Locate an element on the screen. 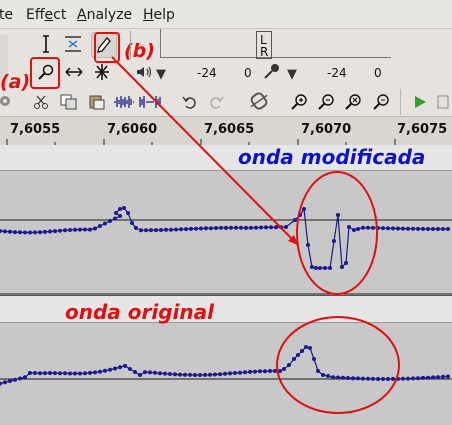 Image resolution: width=452 pixels, height=425 pixels. redo-icon is located at coordinates (216, 102).